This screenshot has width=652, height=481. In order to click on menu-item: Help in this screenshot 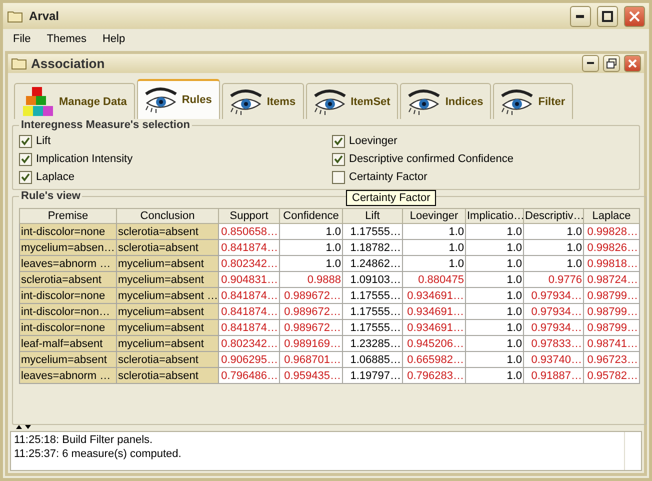, I will do `click(116, 39)`.